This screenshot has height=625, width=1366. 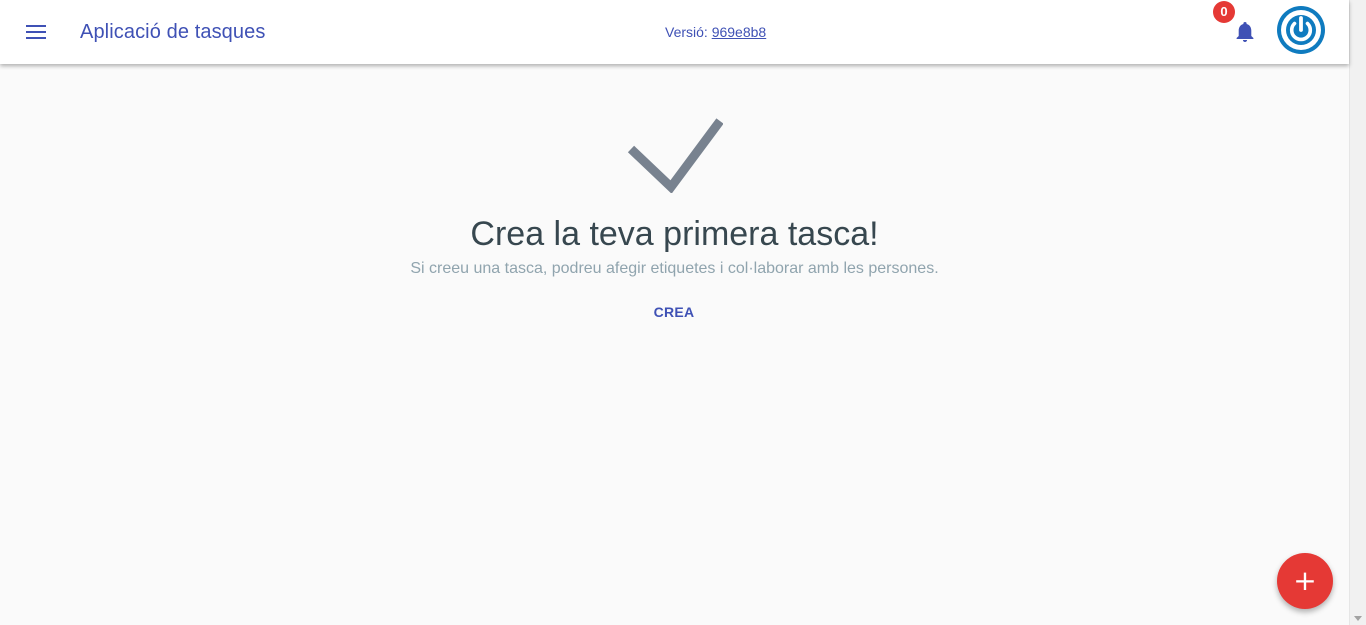 I want to click on version-link: 969e8b8, so click(x=739, y=32).